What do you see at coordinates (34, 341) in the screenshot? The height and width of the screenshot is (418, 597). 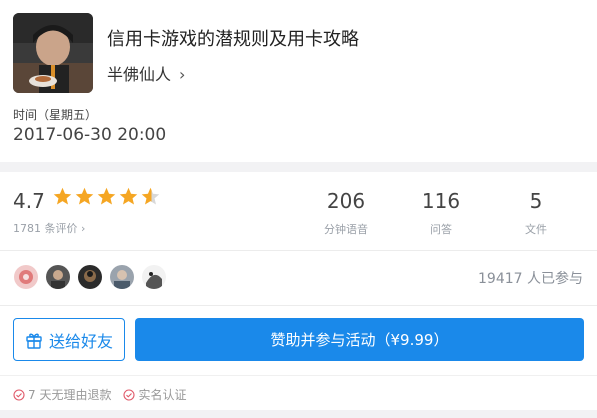 I see `gift-icon` at bounding box center [34, 341].